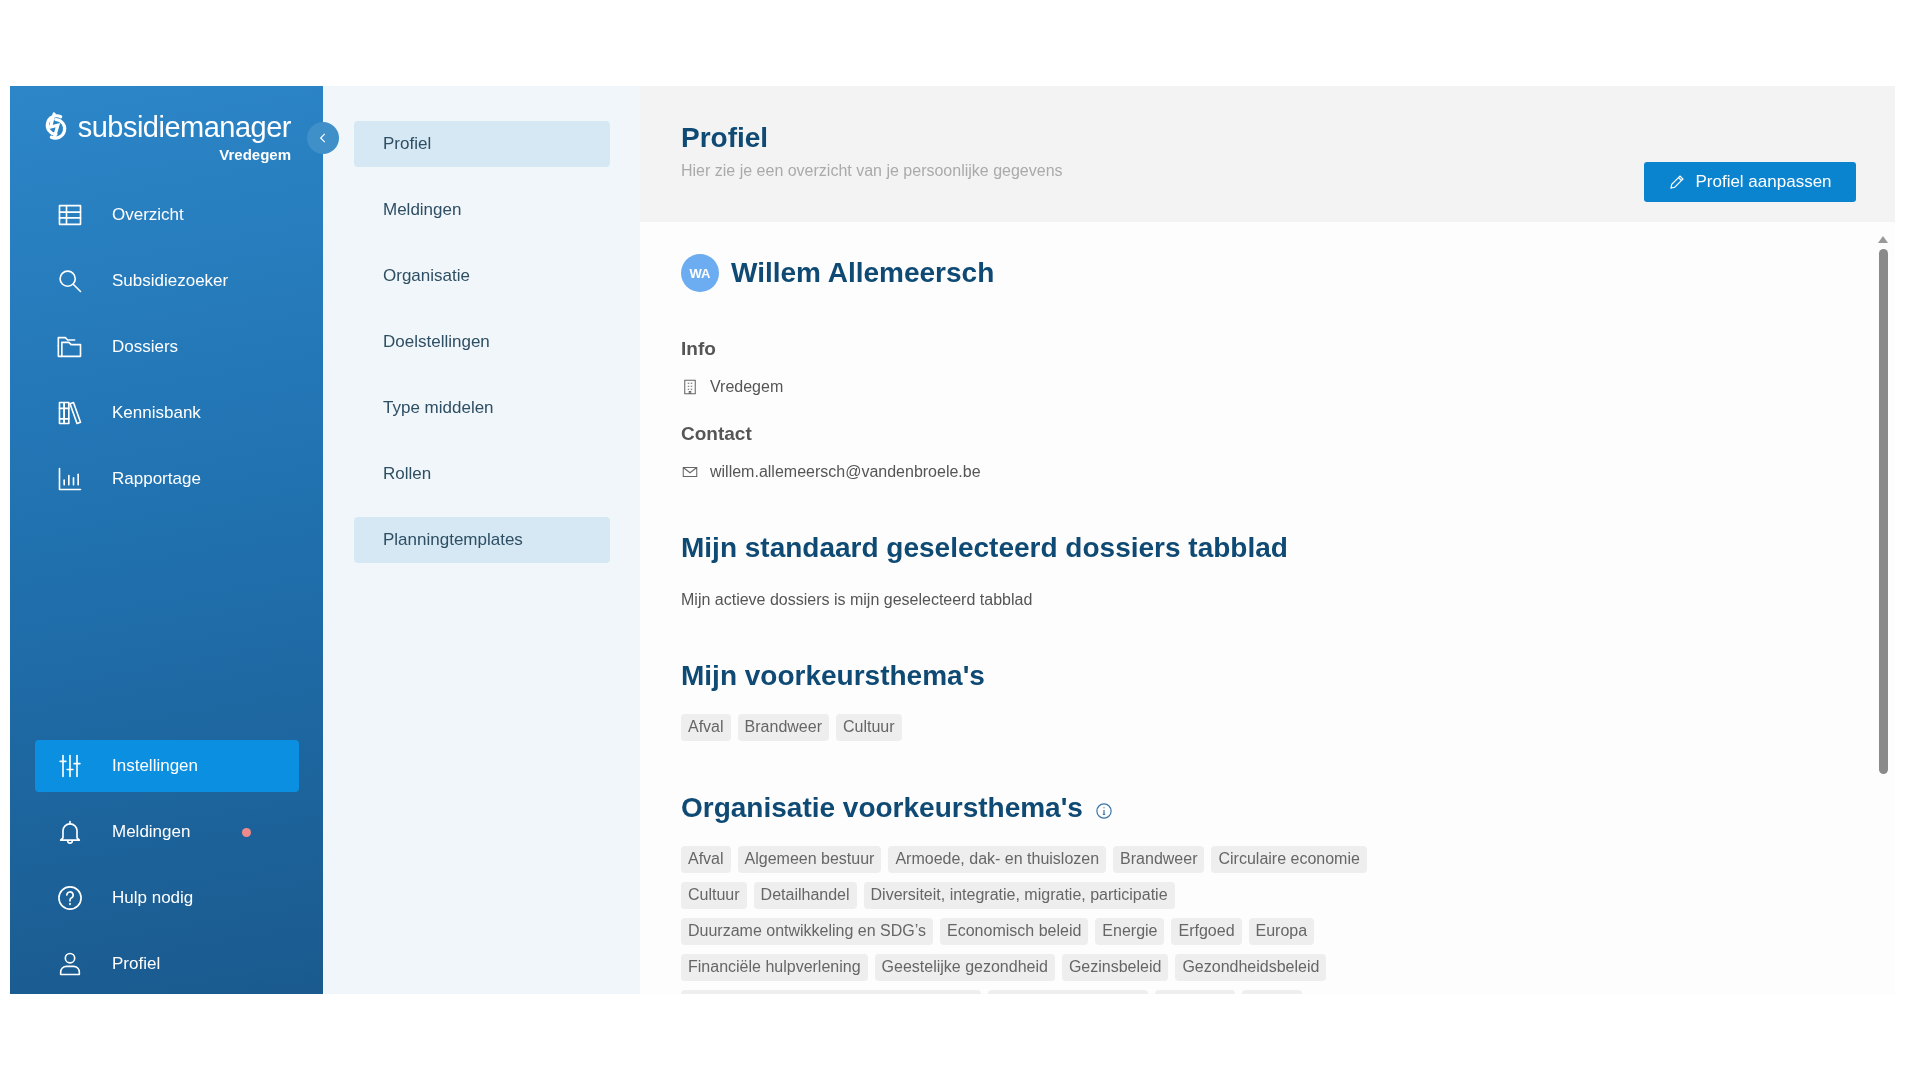  I want to click on settings-menu-item: Planningtemplates, so click(482, 540).